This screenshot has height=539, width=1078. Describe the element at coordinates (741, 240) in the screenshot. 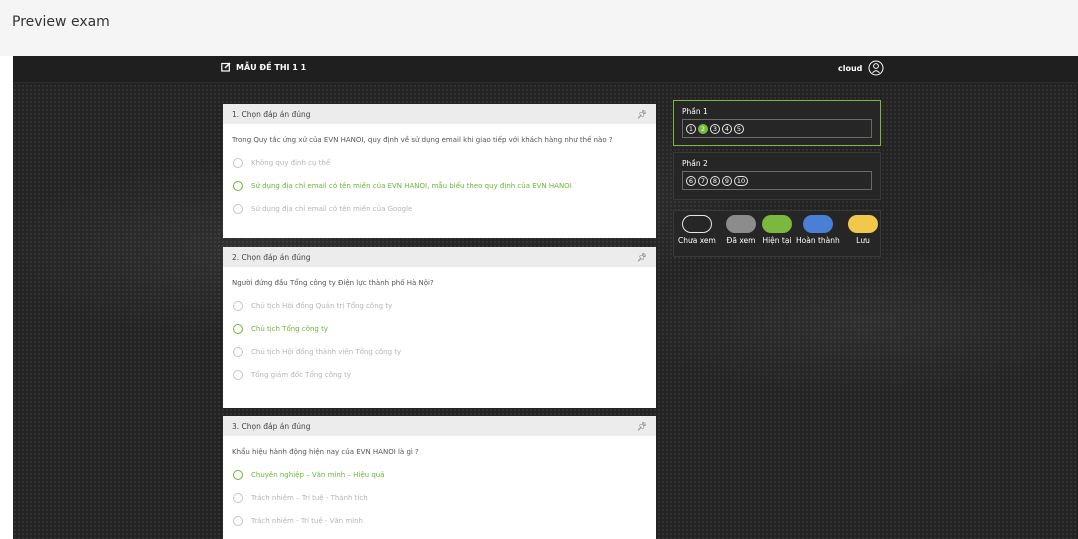

I see `legend-label: Đã xem` at that location.